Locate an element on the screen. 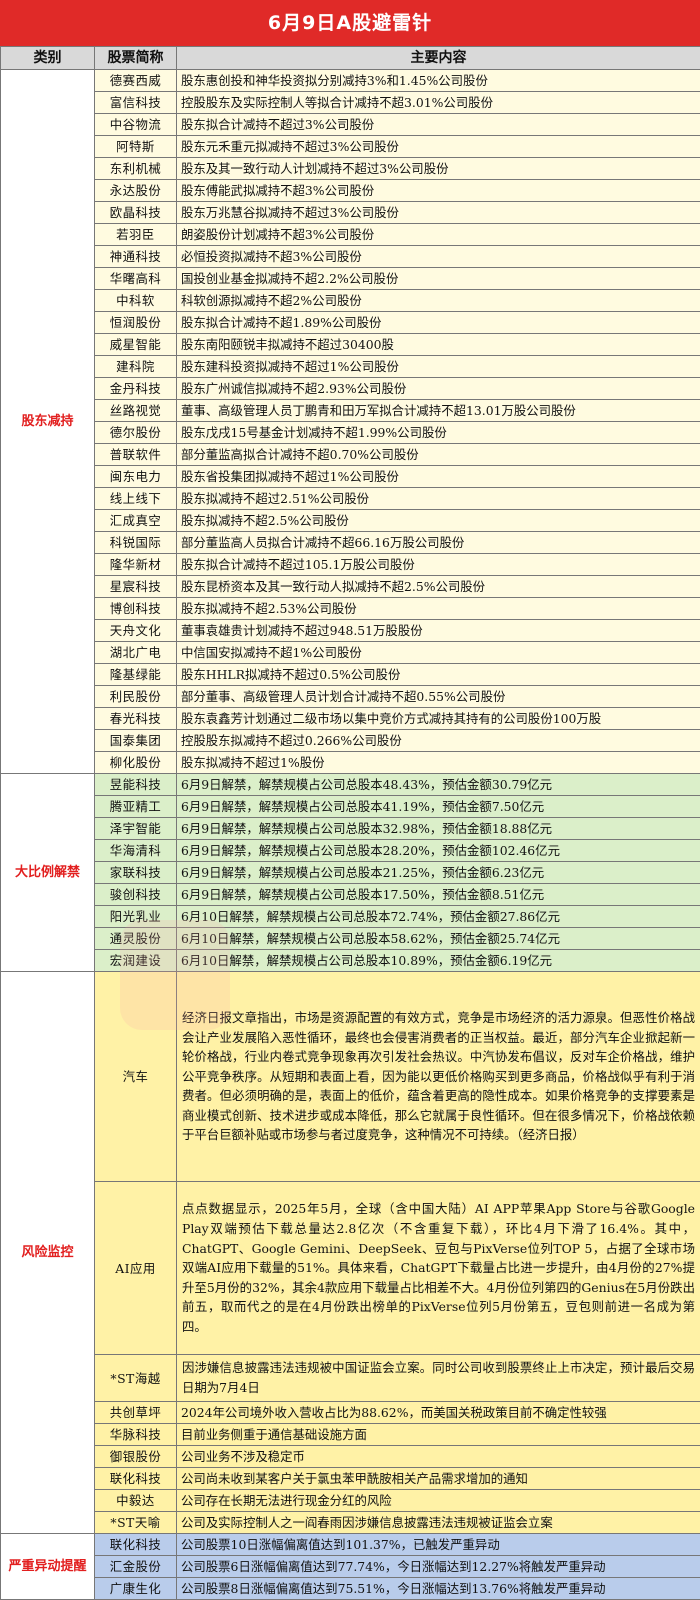 This screenshot has height=1600, width=700. page-title: 6月9日A股避雷针 is located at coordinates (350, 23).